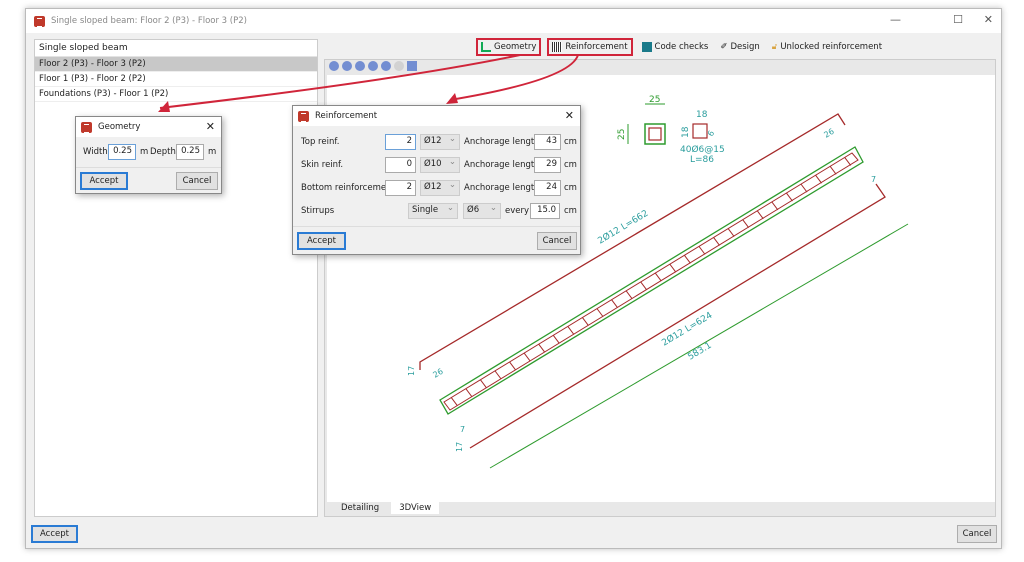 Image resolution: width=1024 pixels, height=562 pixels. I want to click on geometry-button: Geometry, so click(509, 47).